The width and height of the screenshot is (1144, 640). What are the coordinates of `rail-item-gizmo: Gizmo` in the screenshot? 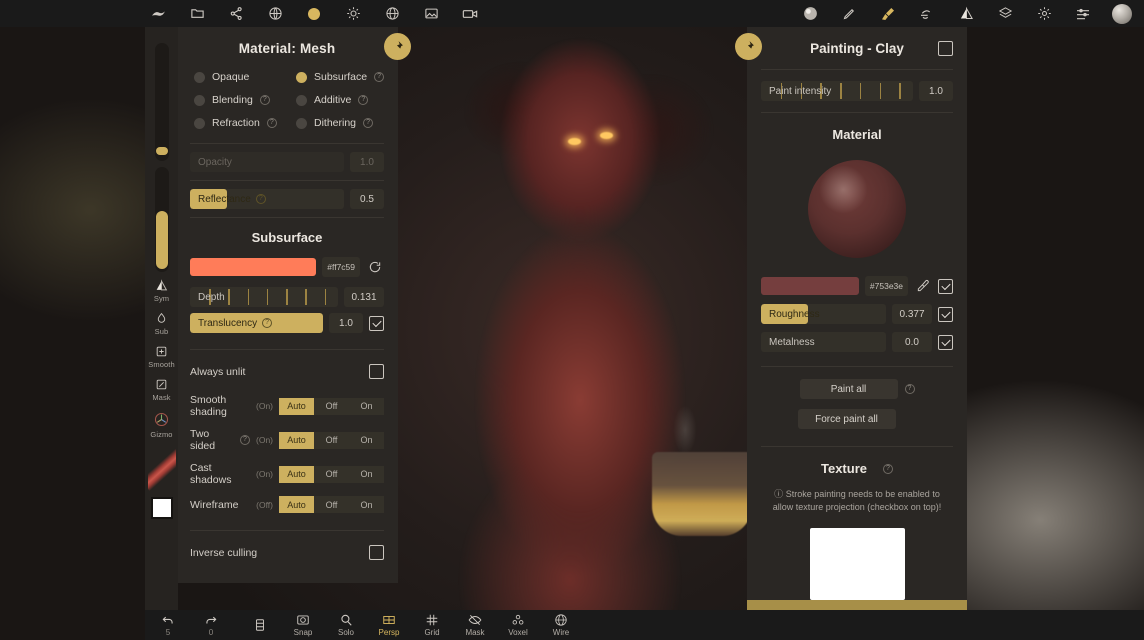 It's located at (161, 424).